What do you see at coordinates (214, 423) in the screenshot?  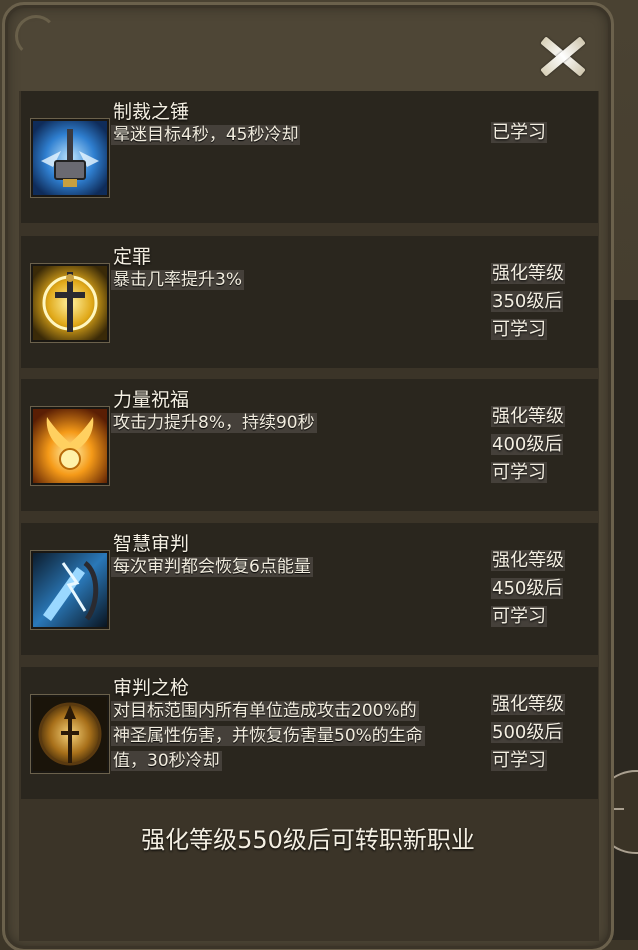 I see `skill-description-line: 攻击力提升8%，持续90秒` at bounding box center [214, 423].